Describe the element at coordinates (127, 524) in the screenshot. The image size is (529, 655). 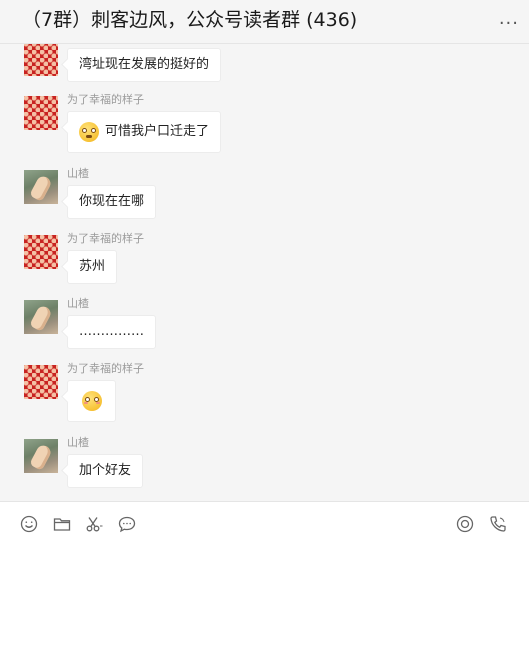
I see `chat-bubble-icon` at that location.